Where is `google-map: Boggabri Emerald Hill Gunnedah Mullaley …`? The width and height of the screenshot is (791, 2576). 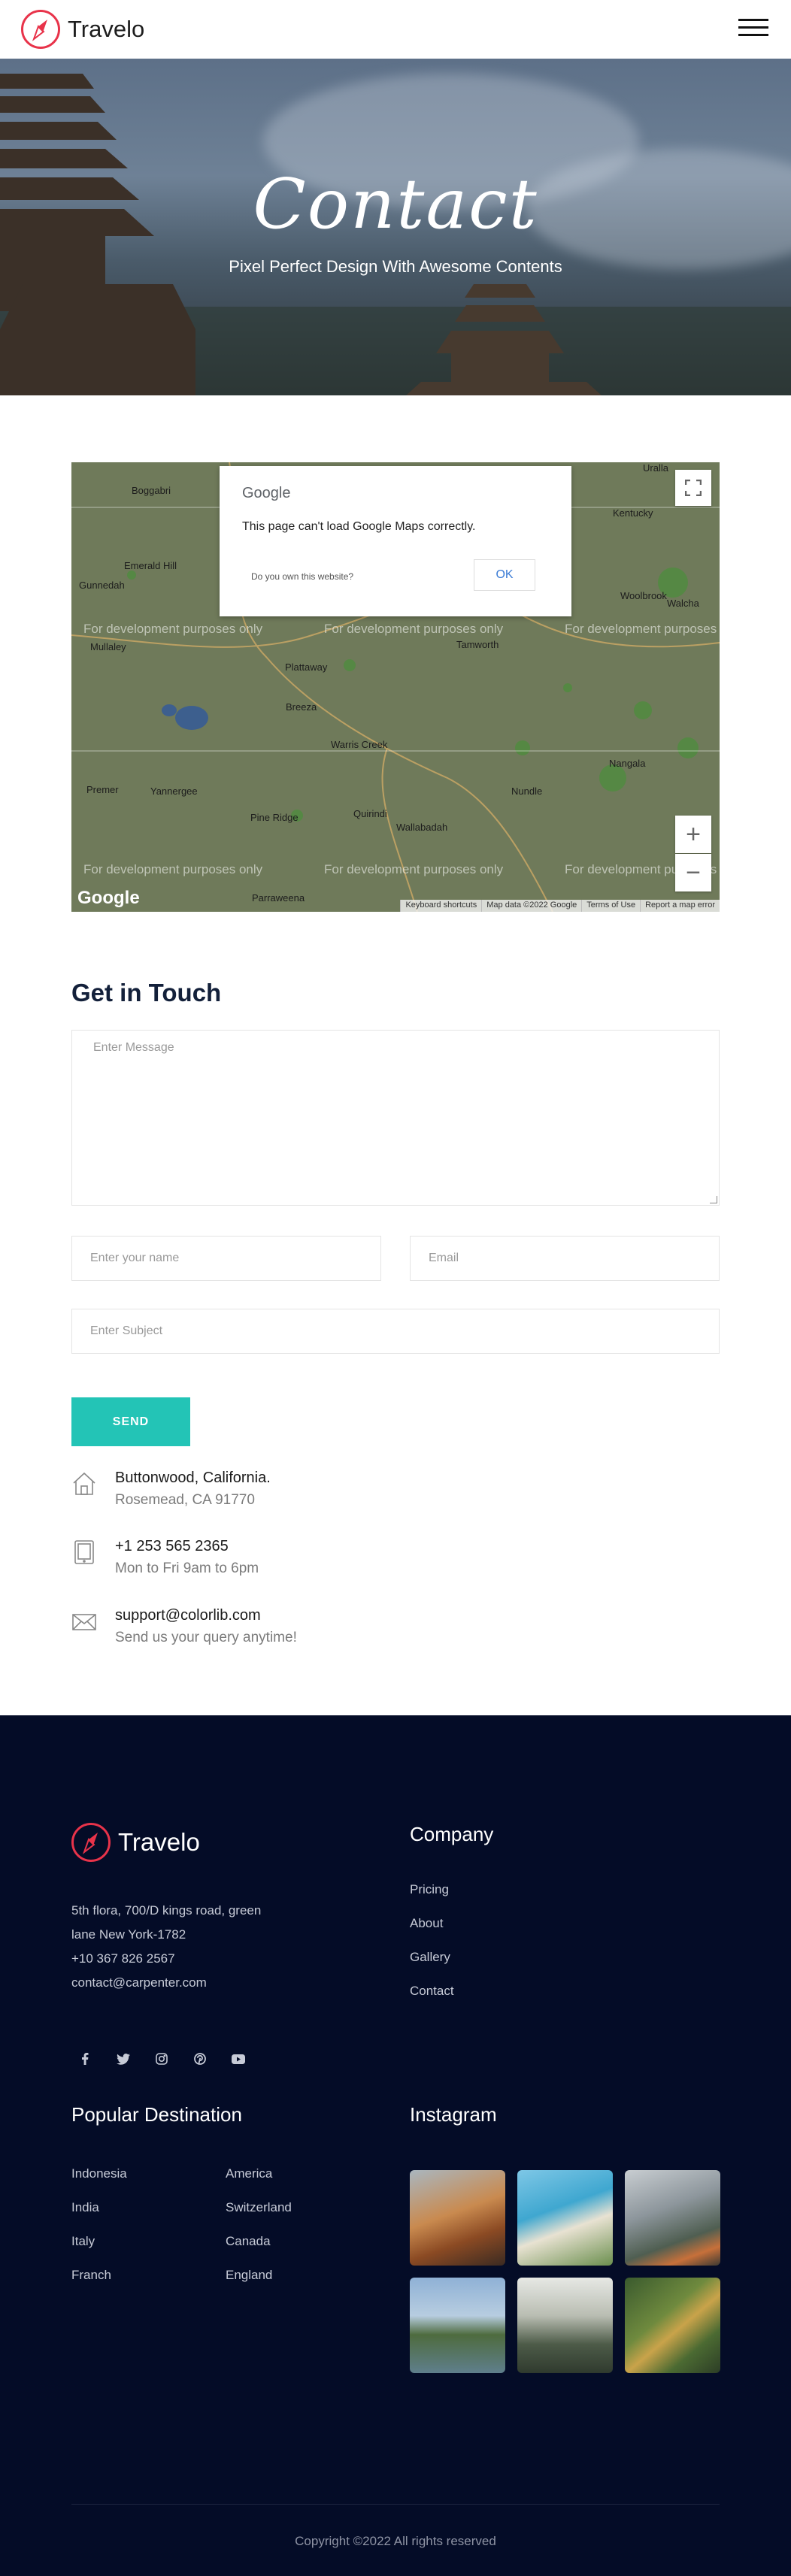
google-map: Boggabri Emerald Hill Gunnedah Mullaley … is located at coordinates (395, 687).